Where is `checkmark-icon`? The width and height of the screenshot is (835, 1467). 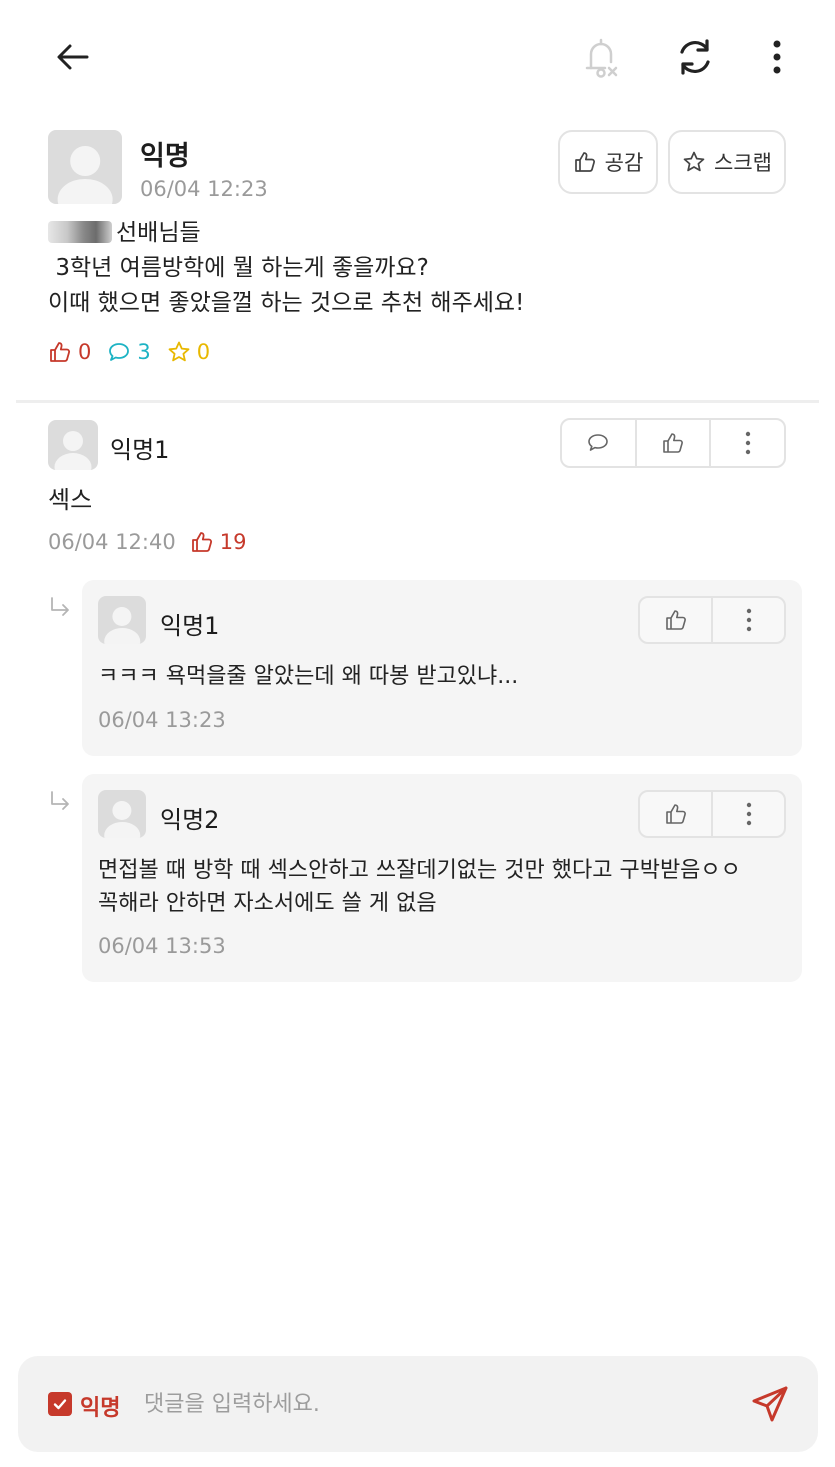
checkmark-icon is located at coordinates (60, 1404).